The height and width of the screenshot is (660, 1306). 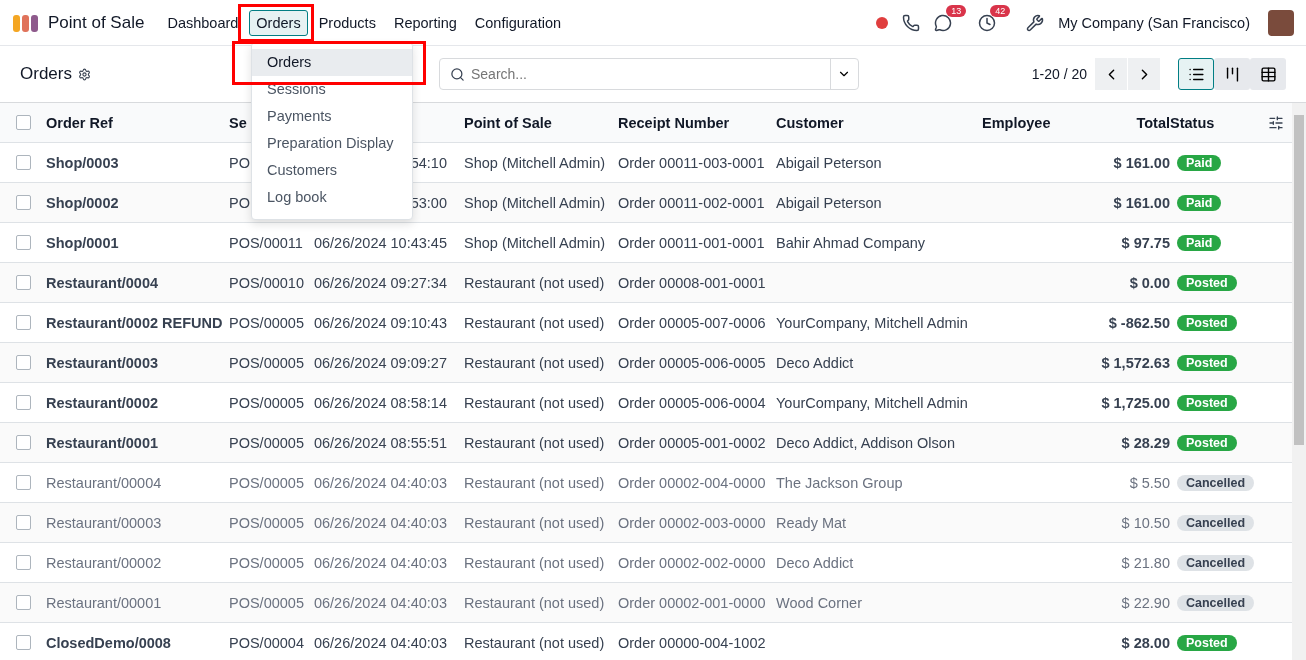 What do you see at coordinates (1149, 282) in the screenshot?
I see `table-cell: $ 0.00` at bounding box center [1149, 282].